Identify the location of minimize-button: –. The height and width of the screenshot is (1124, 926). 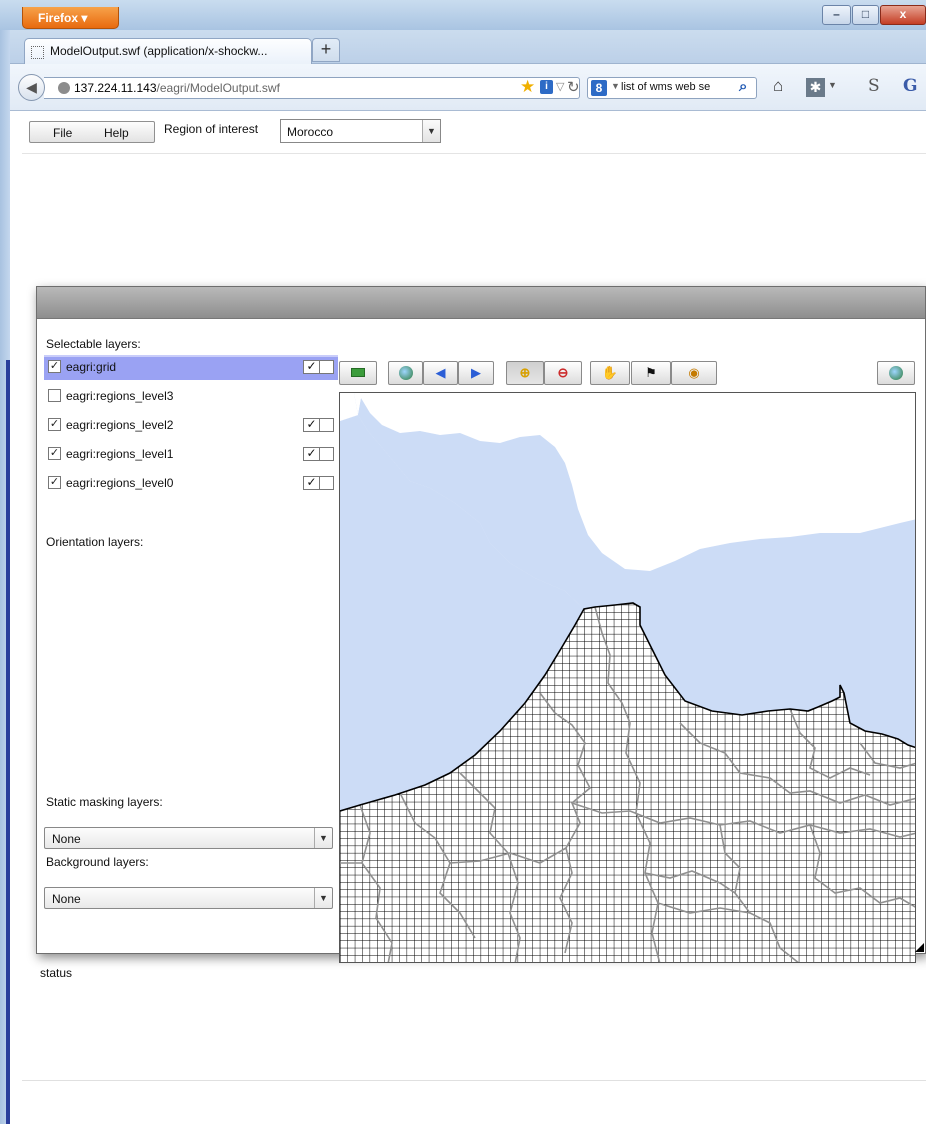
(836, 15).